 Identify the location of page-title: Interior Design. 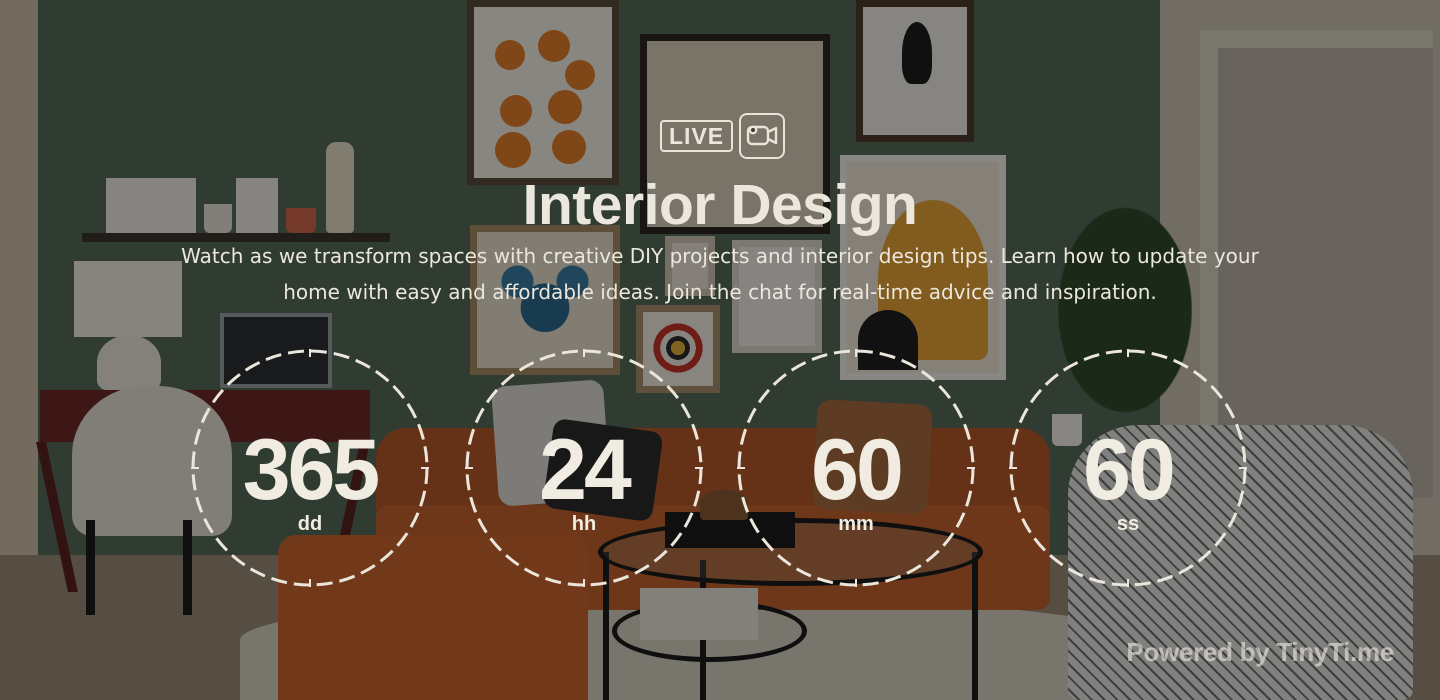
(720, 205).